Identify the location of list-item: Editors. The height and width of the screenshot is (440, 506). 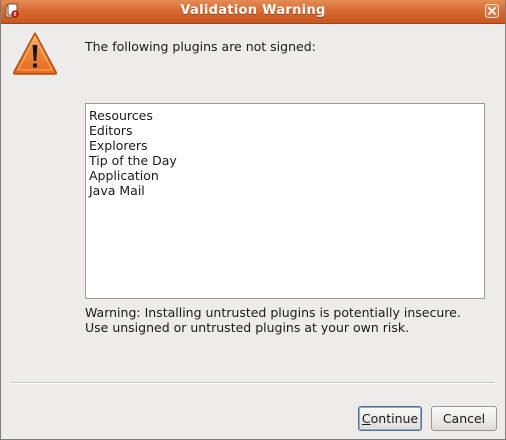
(285, 130).